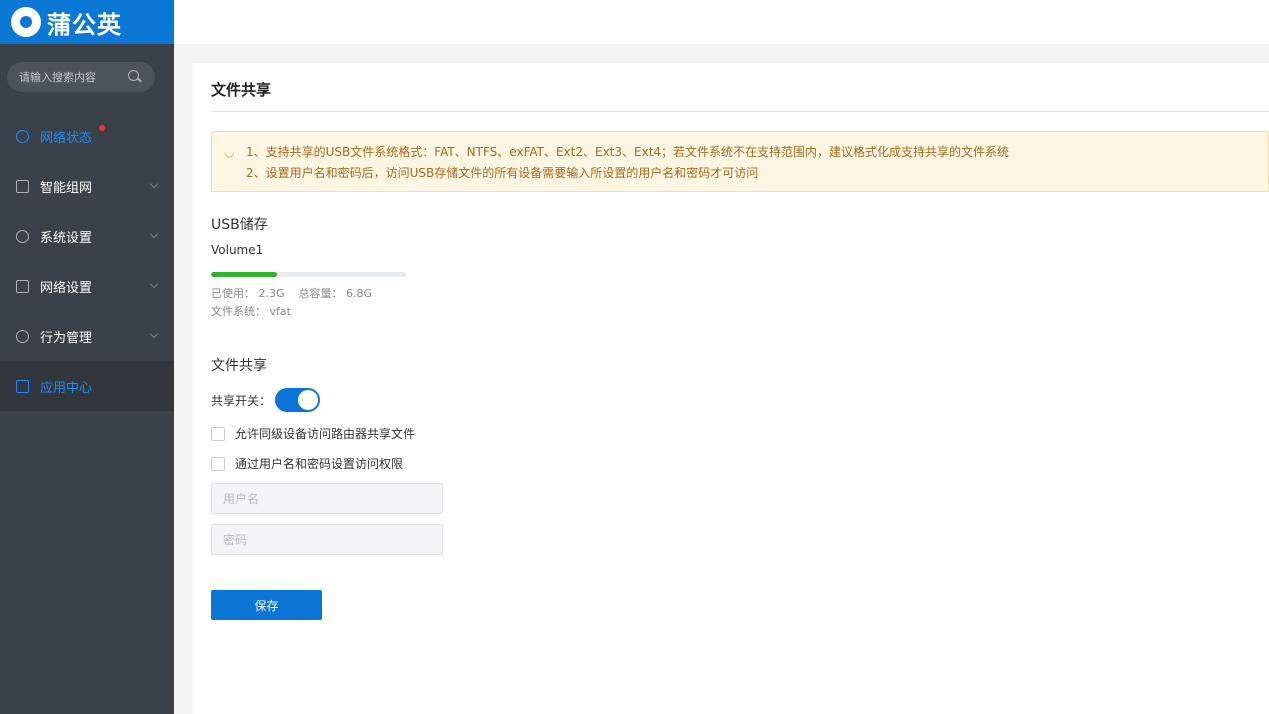 The height and width of the screenshot is (714, 1269). What do you see at coordinates (66, 388) in the screenshot?
I see `sidebar-item-label: 应用中心` at bounding box center [66, 388].